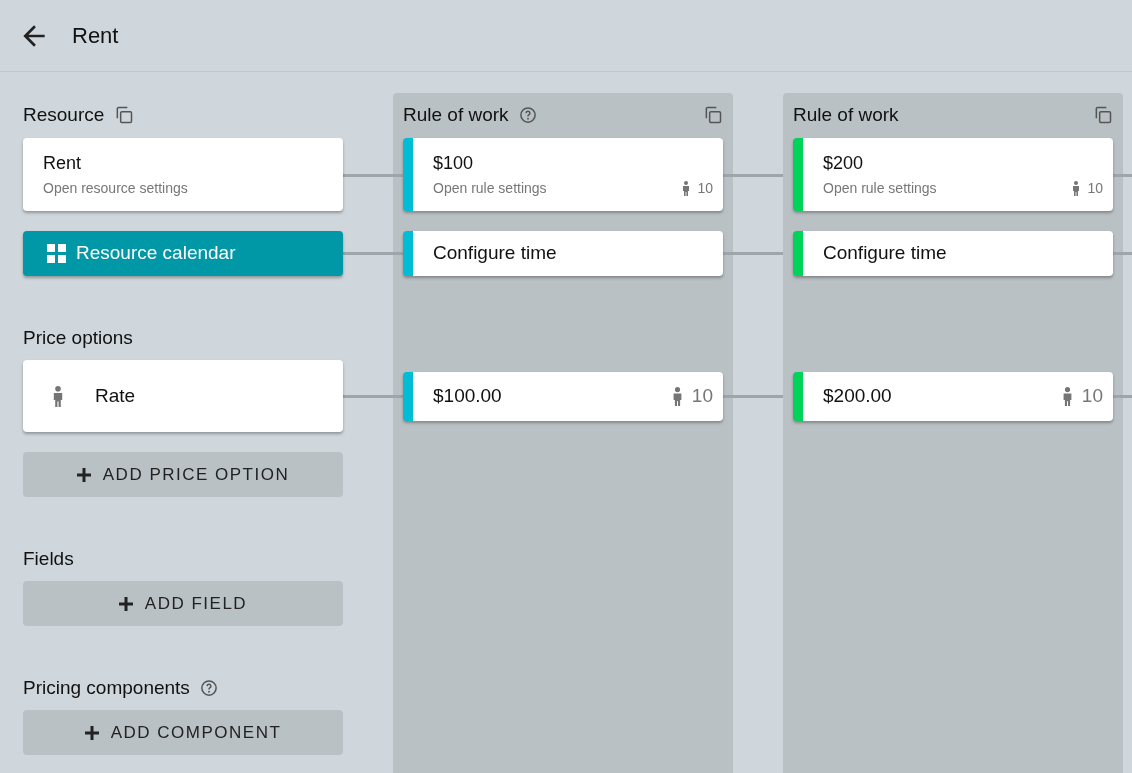 Image resolution: width=1132 pixels, height=773 pixels. Describe the element at coordinates (183, 603) in the screenshot. I see `add-button: ADD FIELD` at that location.